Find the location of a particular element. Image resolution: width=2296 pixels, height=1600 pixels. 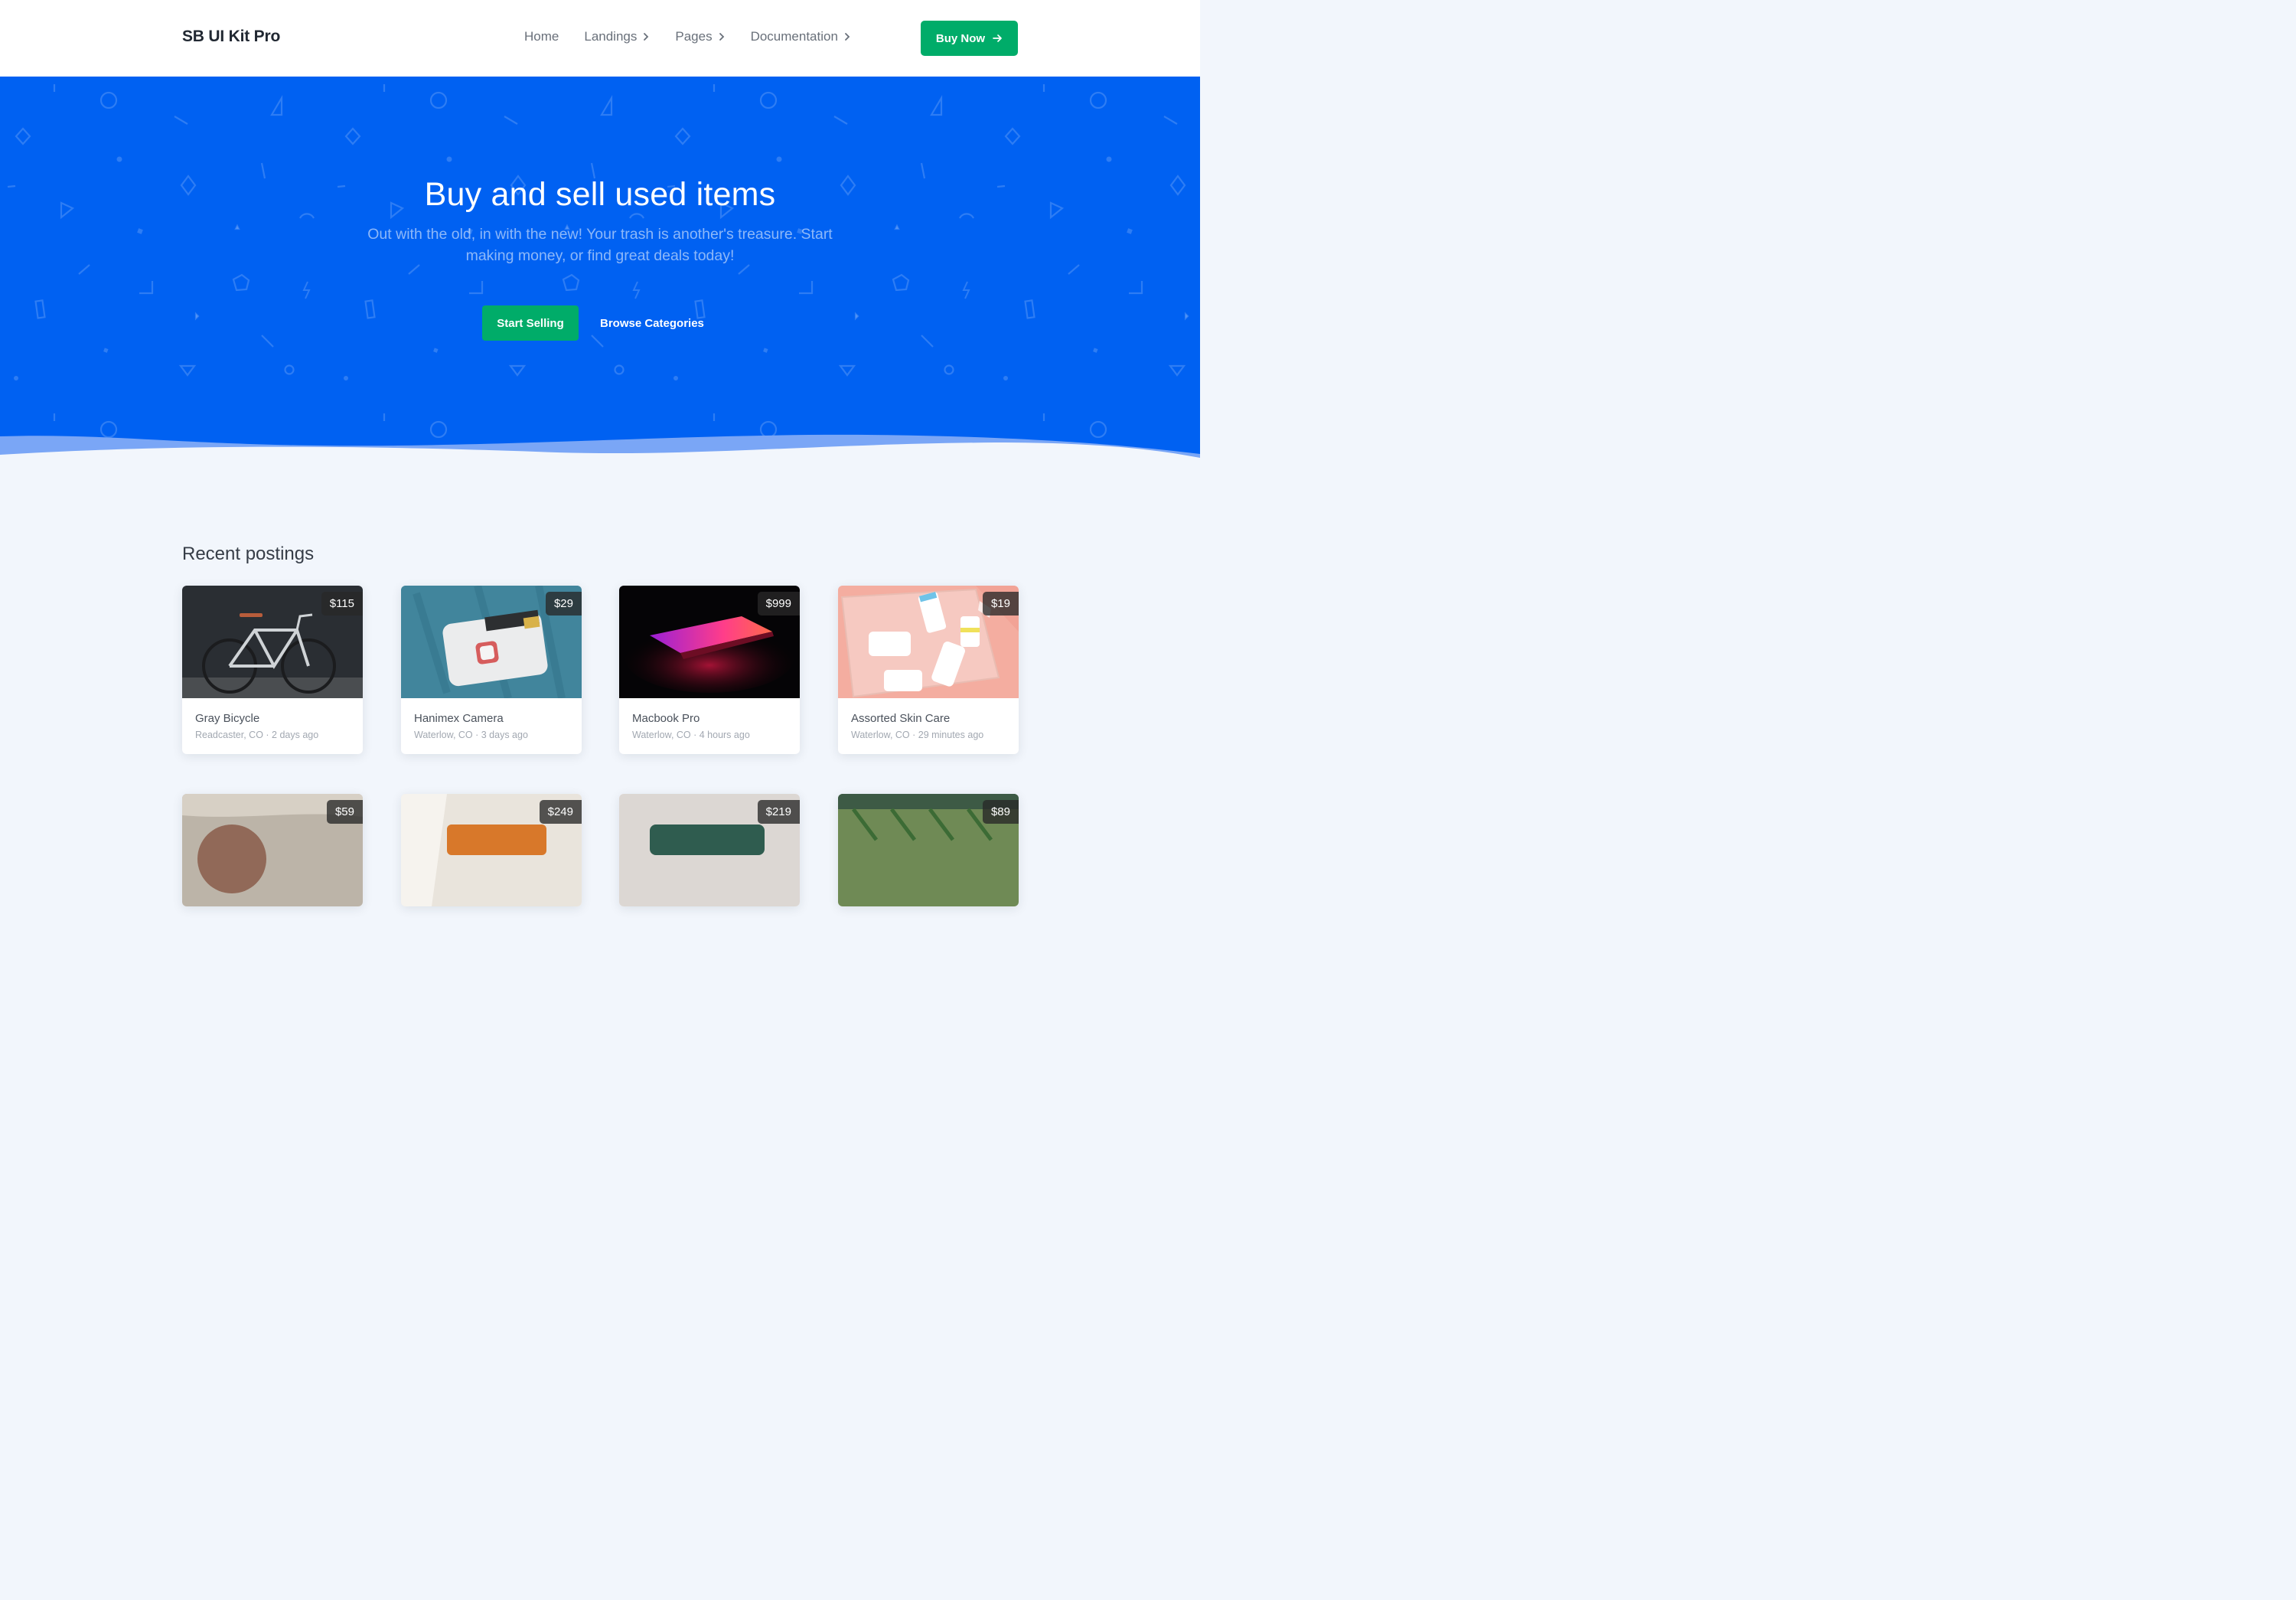

buy-now-label: Buy Now is located at coordinates (960, 38).